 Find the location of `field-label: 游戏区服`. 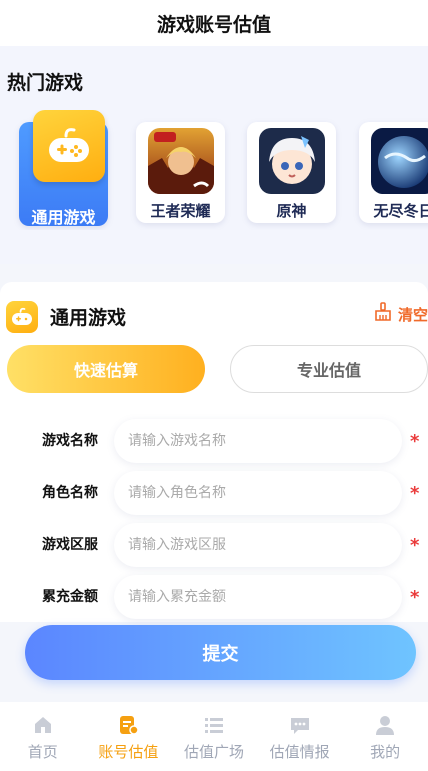

field-label: 游戏区服 is located at coordinates (70, 545).